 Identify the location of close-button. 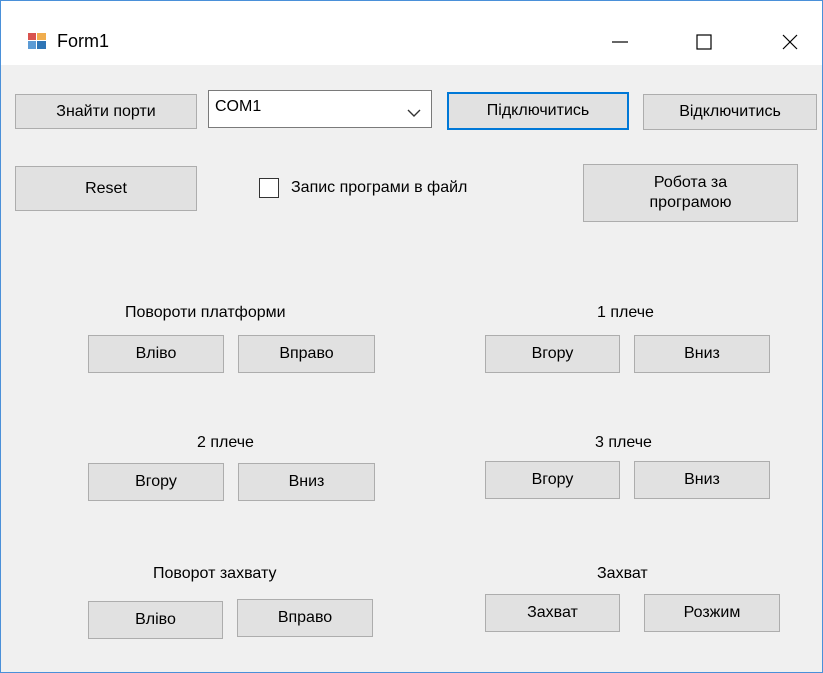
(790, 42).